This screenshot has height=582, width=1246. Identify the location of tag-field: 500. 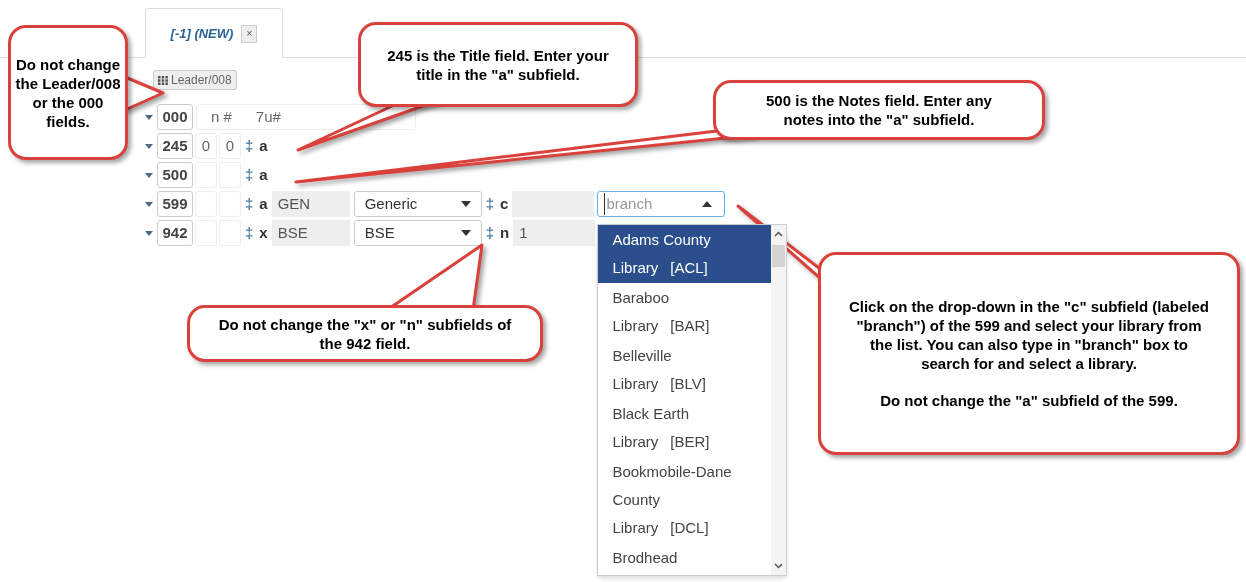
(175, 175).